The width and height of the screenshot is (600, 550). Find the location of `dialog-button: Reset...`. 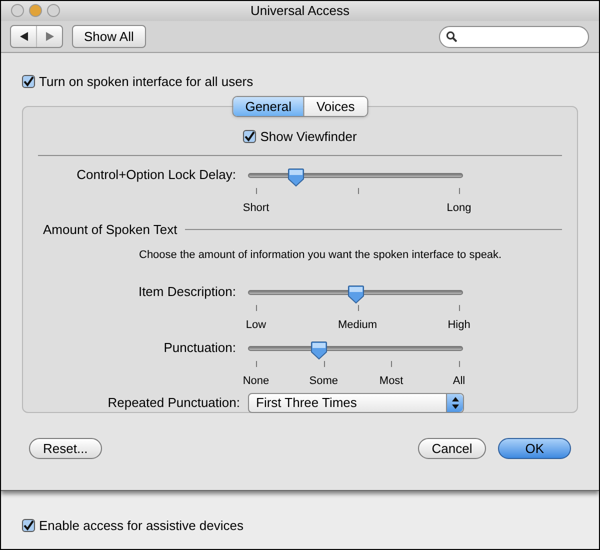

dialog-button: Reset... is located at coordinates (65, 448).